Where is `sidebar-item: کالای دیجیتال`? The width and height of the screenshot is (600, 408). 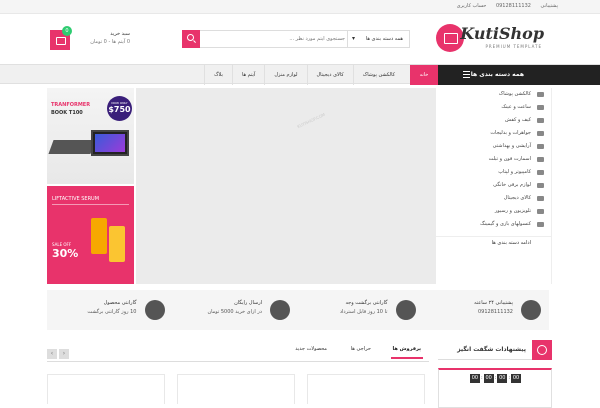 sidebar-item: کالای دیجیتال is located at coordinates (493, 198).